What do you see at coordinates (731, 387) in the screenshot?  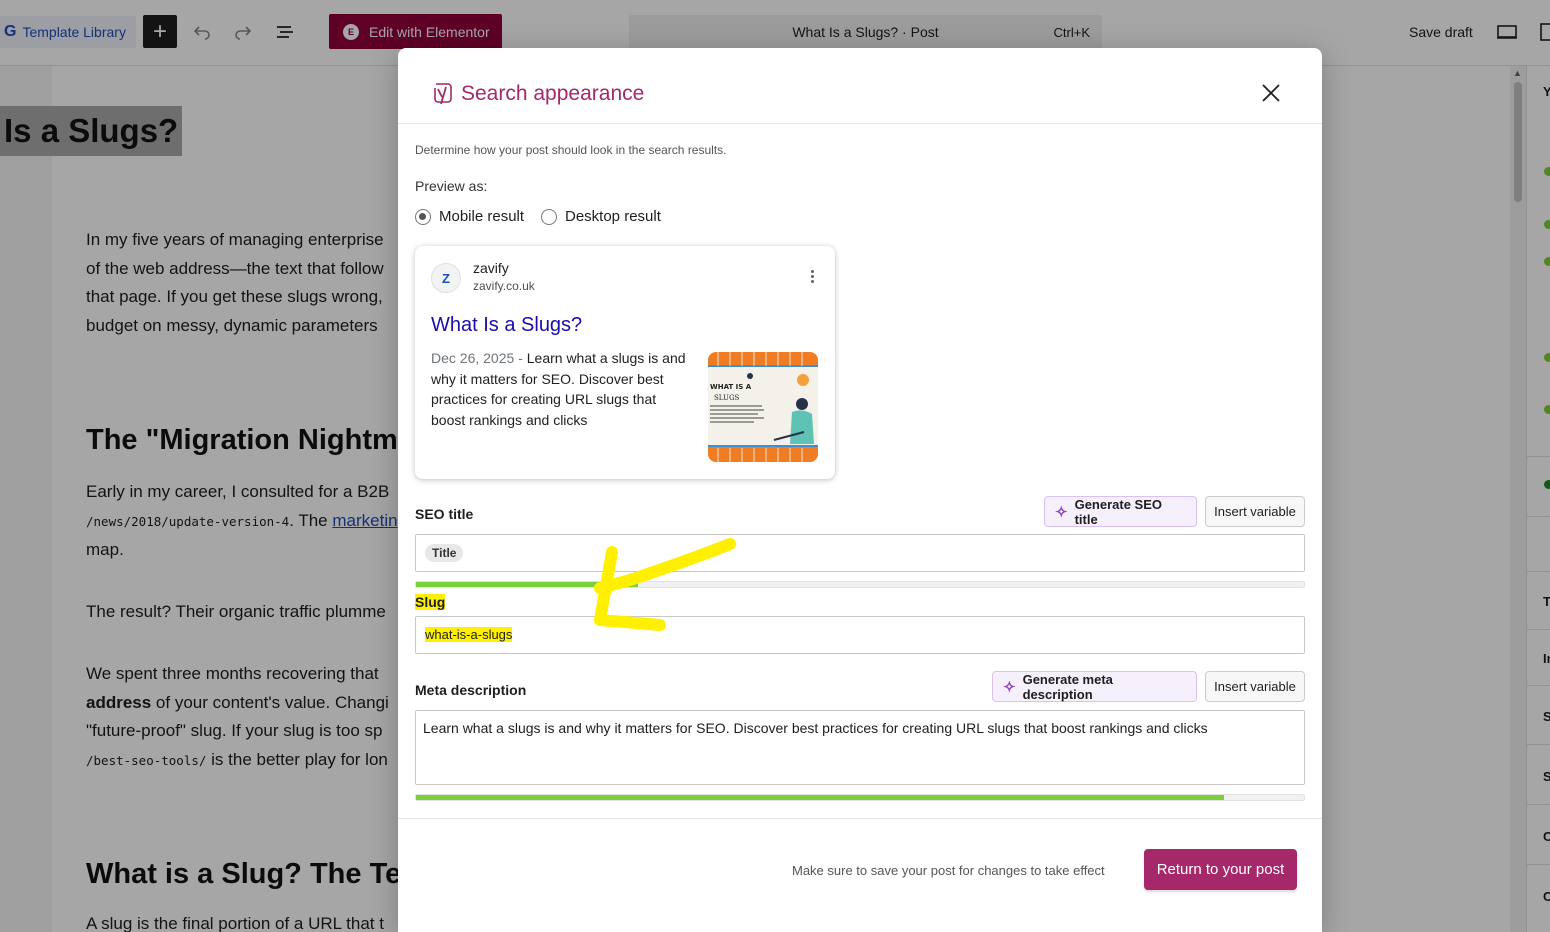 I see `thumb-text-what: WHAT IS A` at bounding box center [731, 387].